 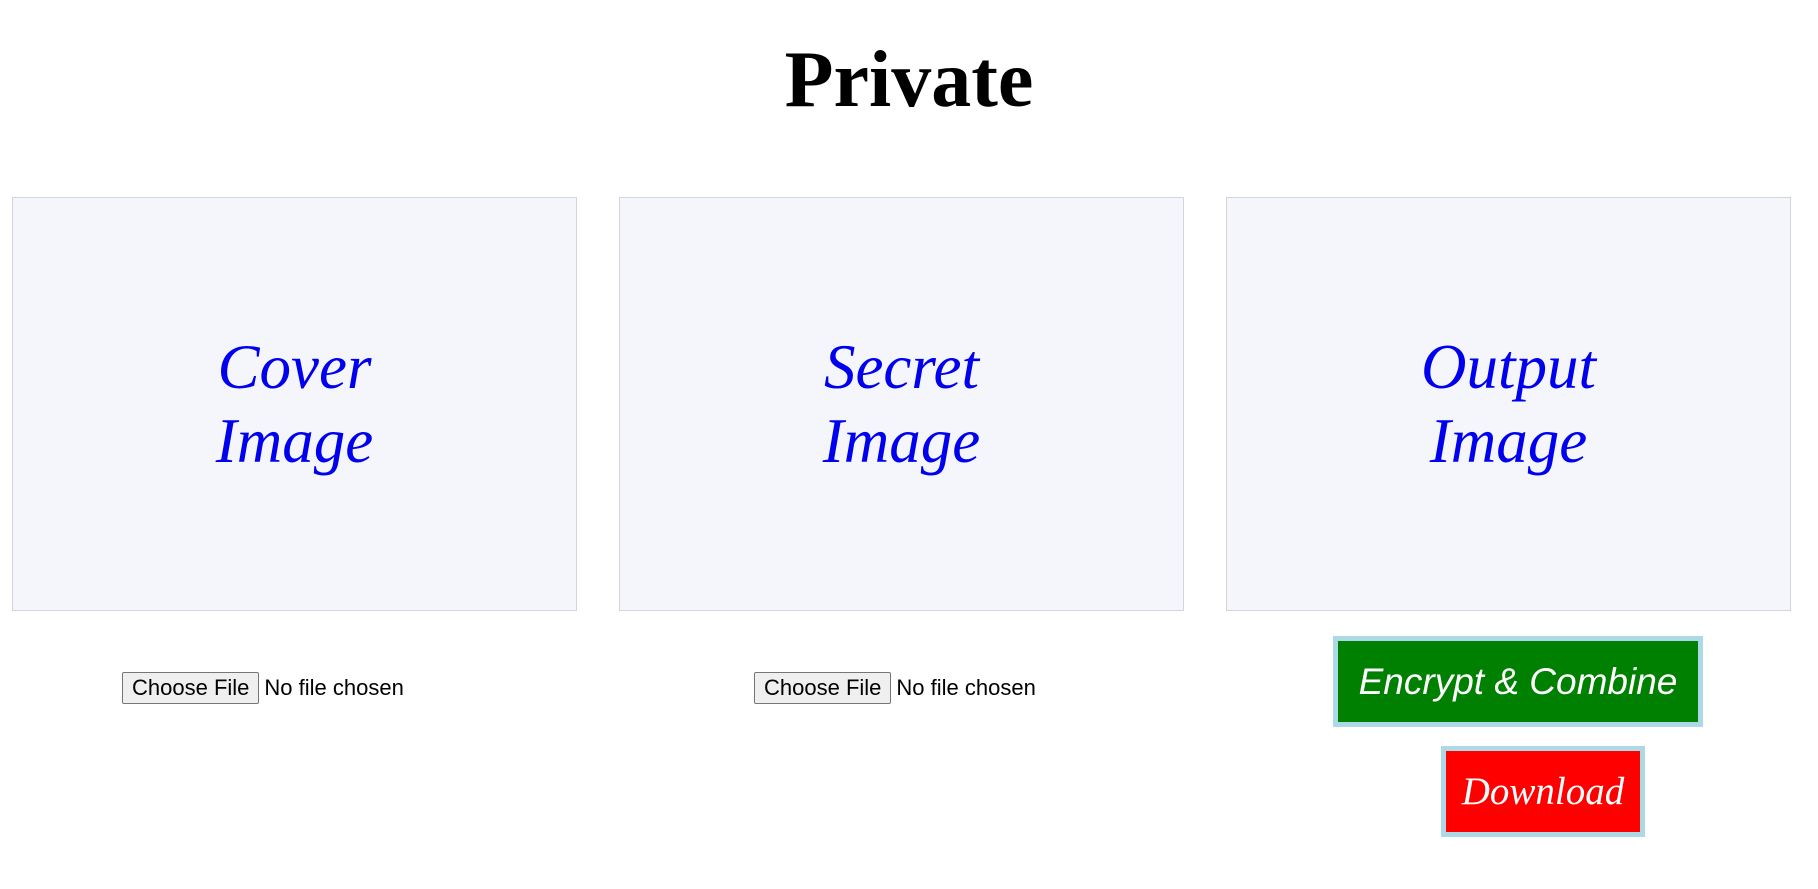 I want to click on secret-image-label: Secret Image, so click(x=901, y=404).